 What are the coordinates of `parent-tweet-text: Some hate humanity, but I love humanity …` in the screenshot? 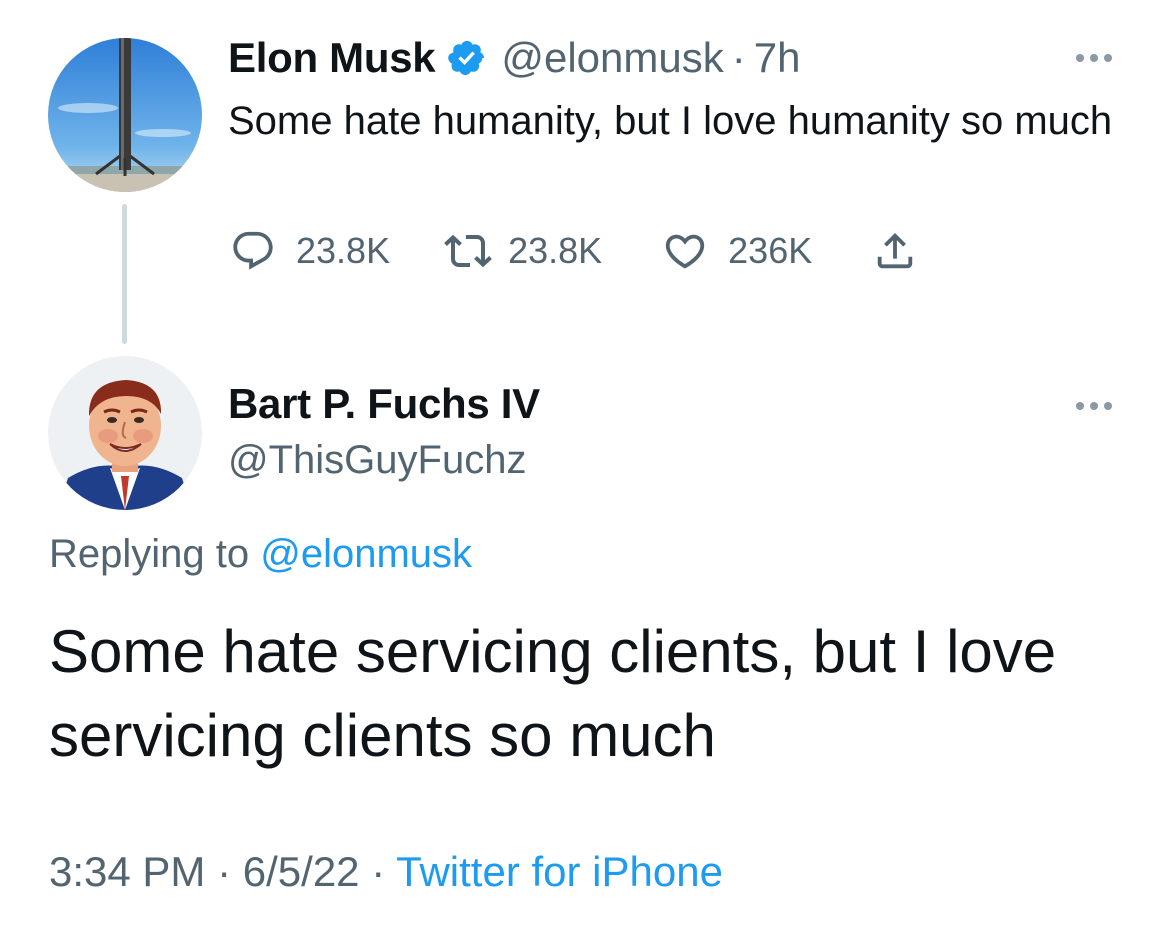 It's located at (670, 121).